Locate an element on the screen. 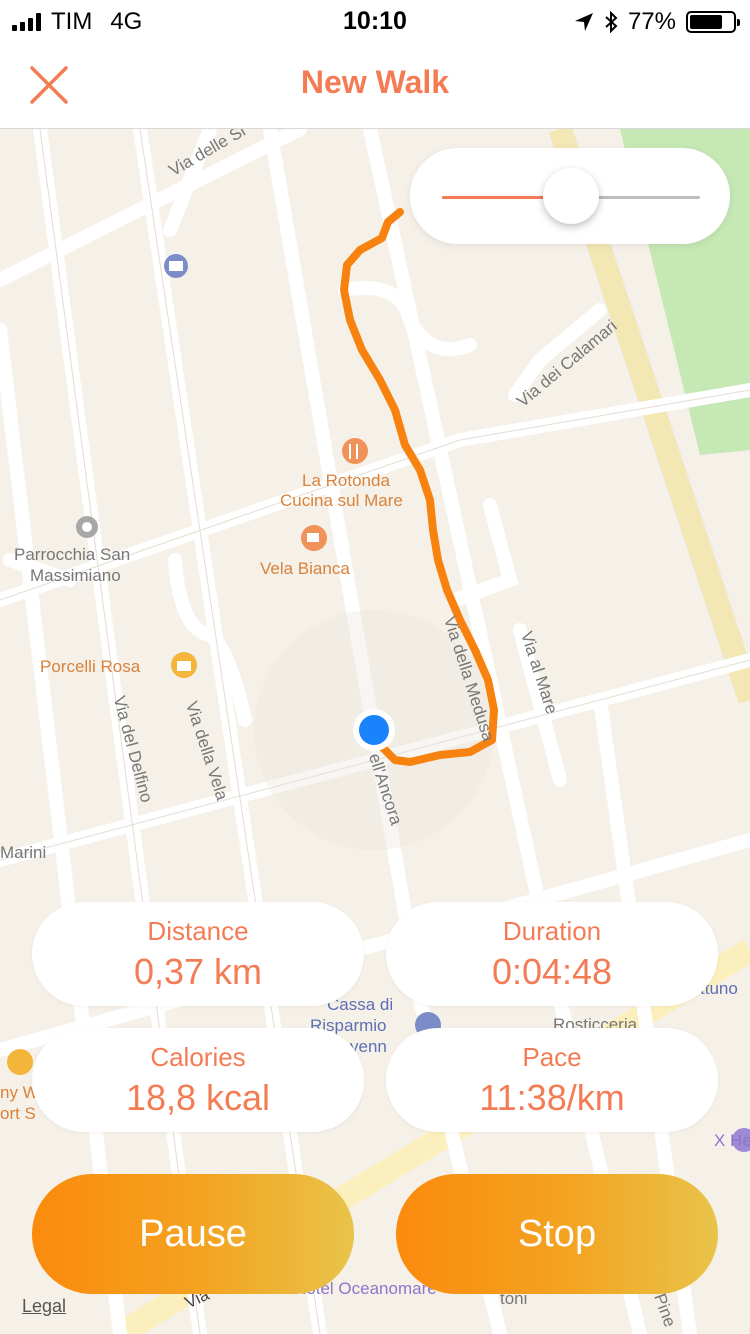 This screenshot has width=750, height=1334. poi-label: Cucina sul Mare is located at coordinates (341, 500).